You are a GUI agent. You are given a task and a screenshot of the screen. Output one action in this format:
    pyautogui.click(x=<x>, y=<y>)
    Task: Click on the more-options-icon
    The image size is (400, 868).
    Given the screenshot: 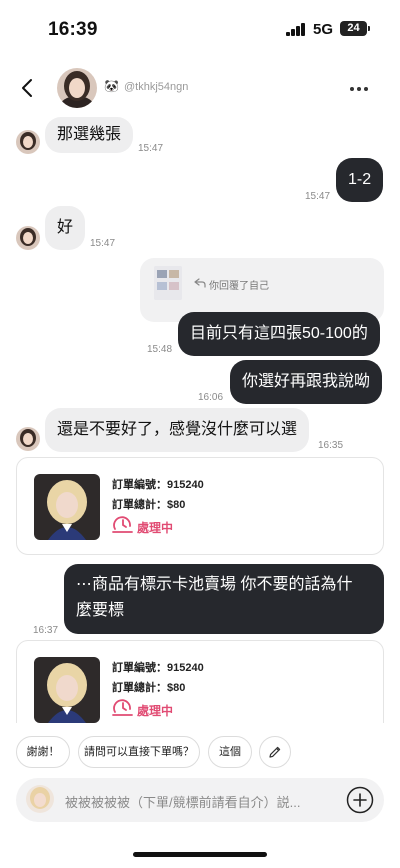 What is the action you would take?
    pyautogui.click(x=359, y=89)
    